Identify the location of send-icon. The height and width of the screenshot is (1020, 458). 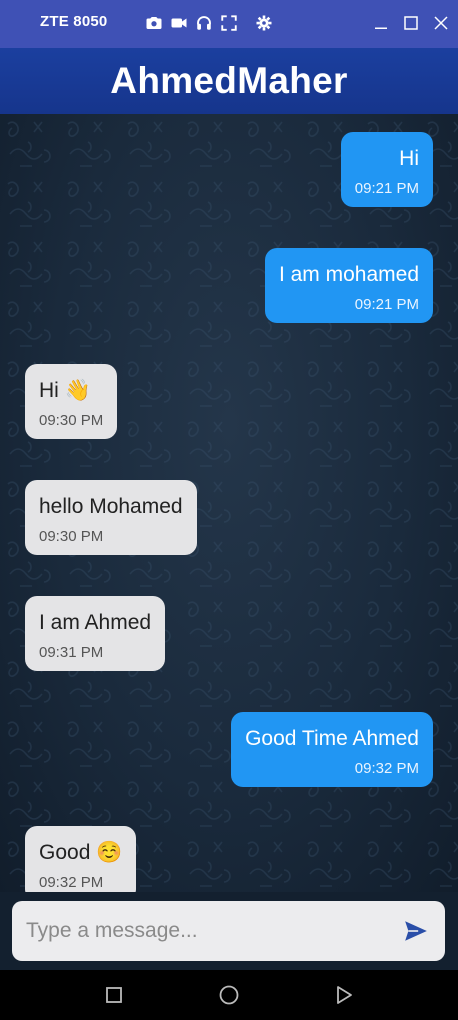
(416, 931).